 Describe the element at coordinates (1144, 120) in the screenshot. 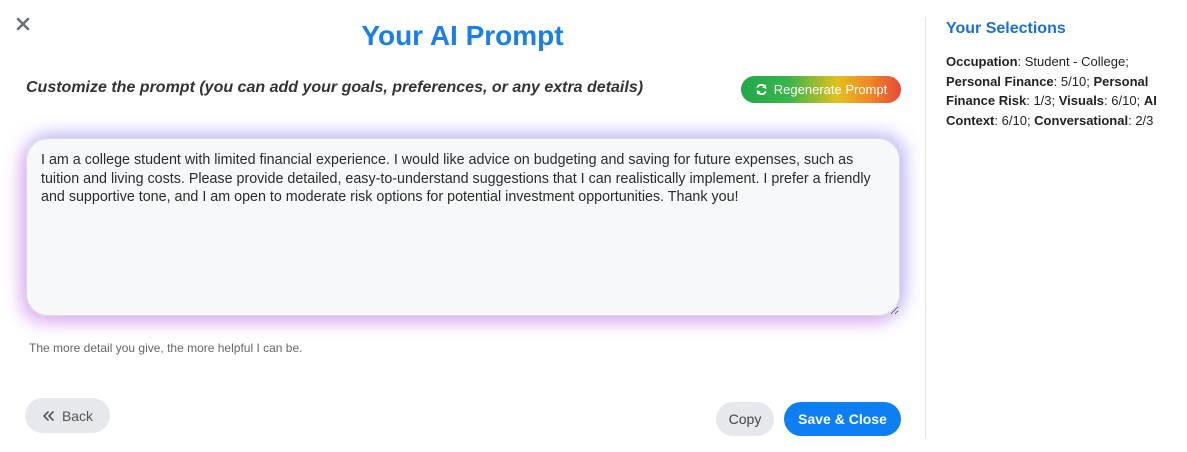

I see `selection-value: 2/3` at that location.